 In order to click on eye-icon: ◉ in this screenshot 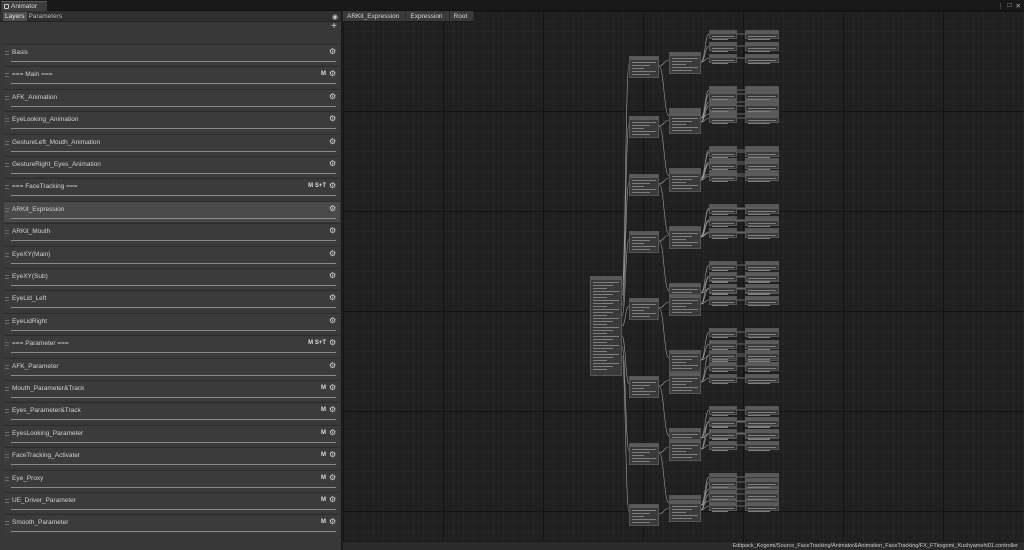, I will do `click(335, 17)`.